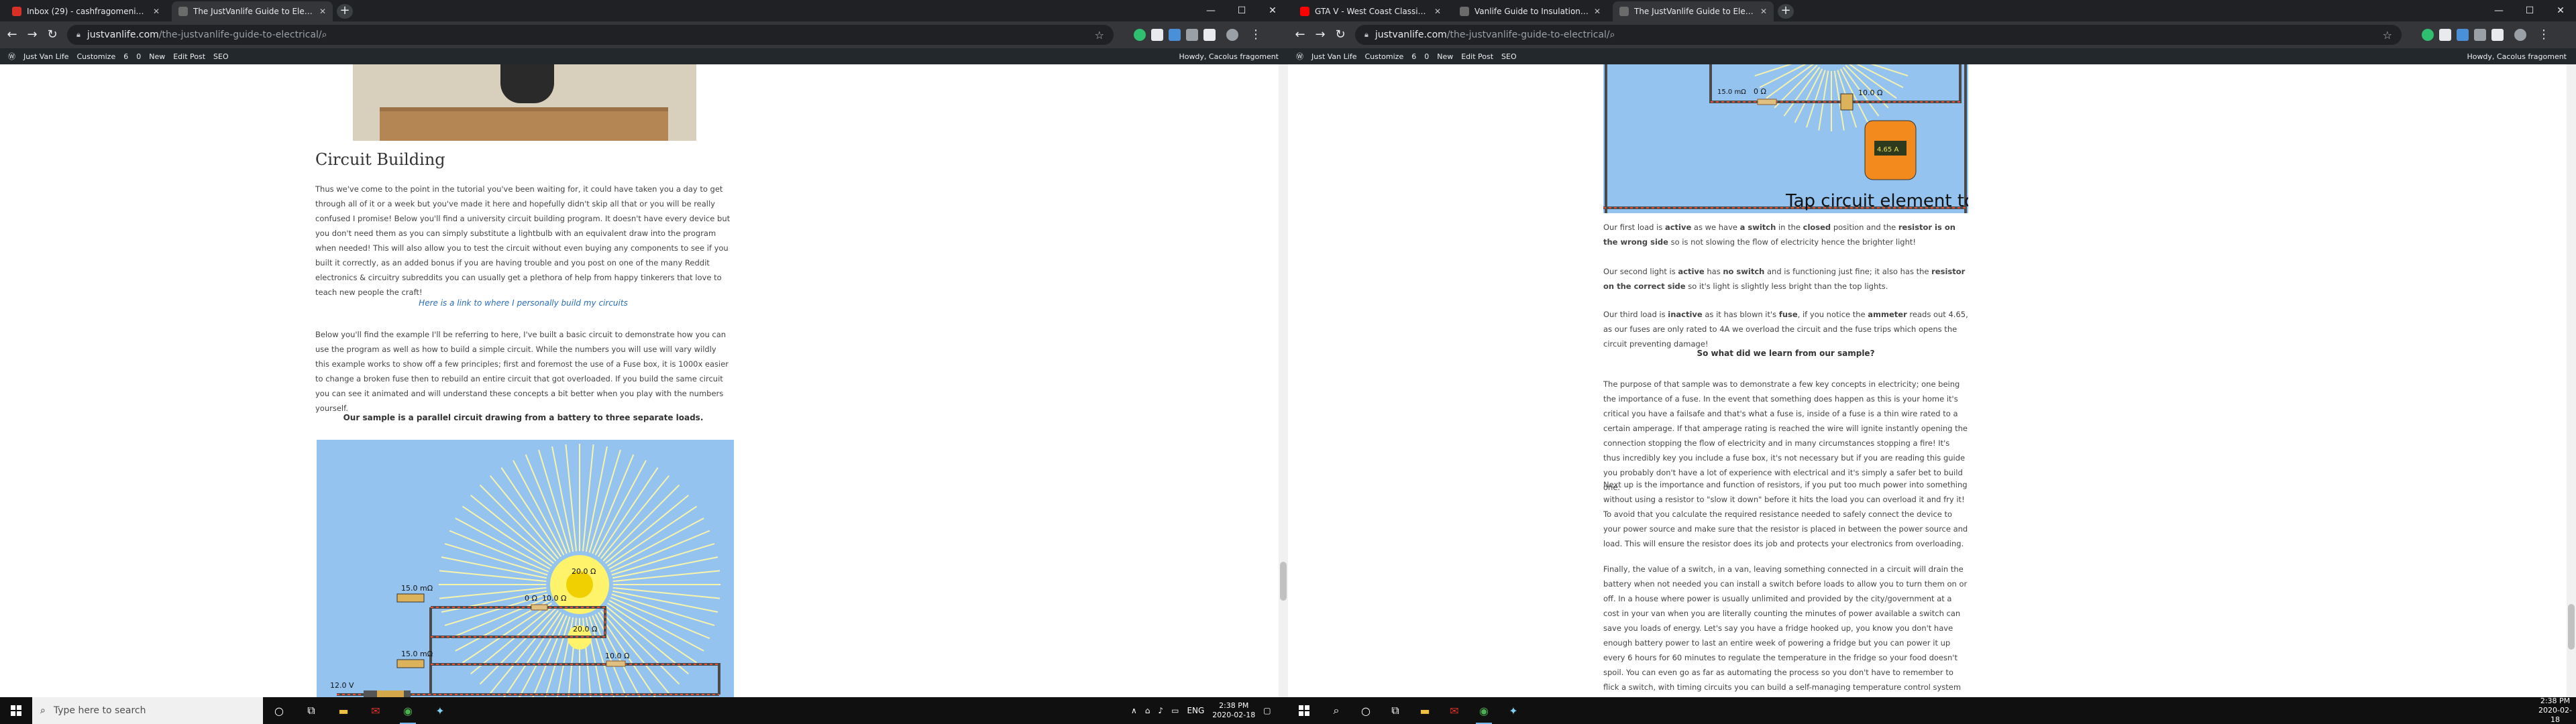 The image size is (2576, 724). I want to click on taskbar-search: ⌕ Type here to search, so click(147, 710).